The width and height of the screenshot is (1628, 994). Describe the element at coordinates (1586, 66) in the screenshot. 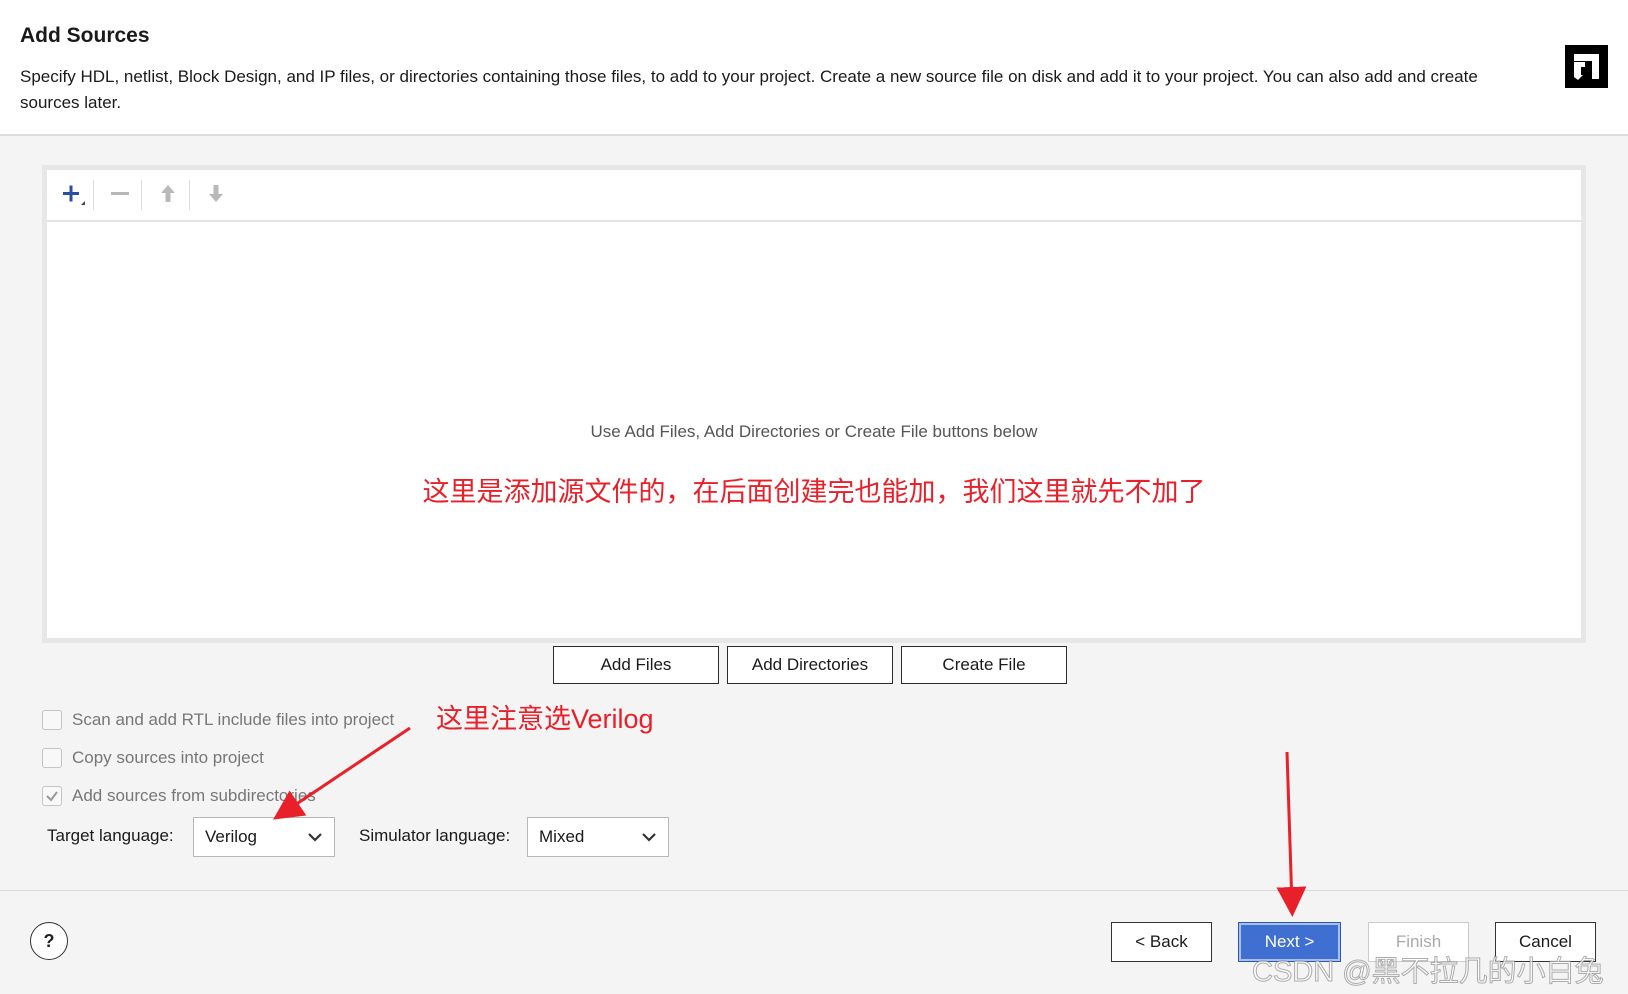

I see `amd-logo-icon` at that location.